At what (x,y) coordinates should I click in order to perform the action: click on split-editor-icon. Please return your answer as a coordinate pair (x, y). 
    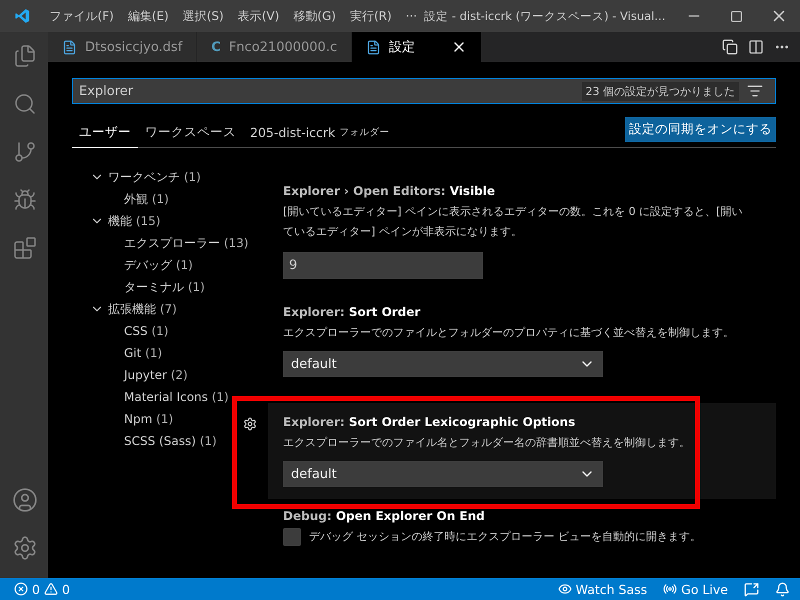
    Looking at the image, I should click on (756, 47).